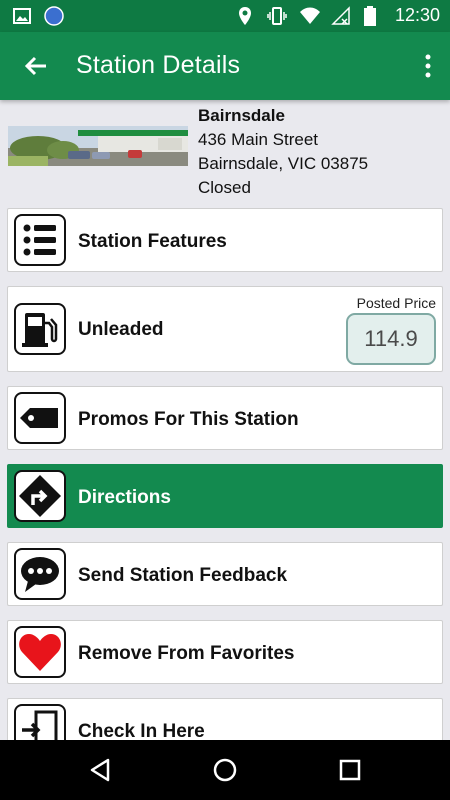  What do you see at coordinates (40, 496) in the screenshot?
I see `directions-icon` at bounding box center [40, 496].